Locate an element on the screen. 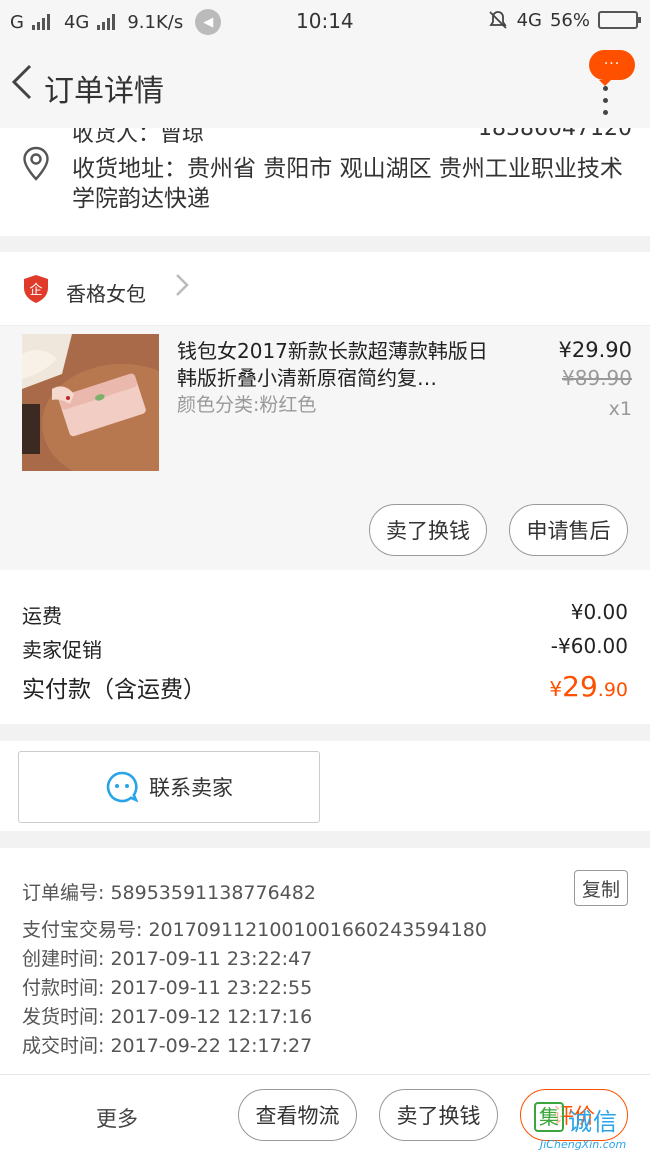 Image resolution: width=650 pixels, height=1155 pixels. signal-icon is located at coordinates (40, 22).